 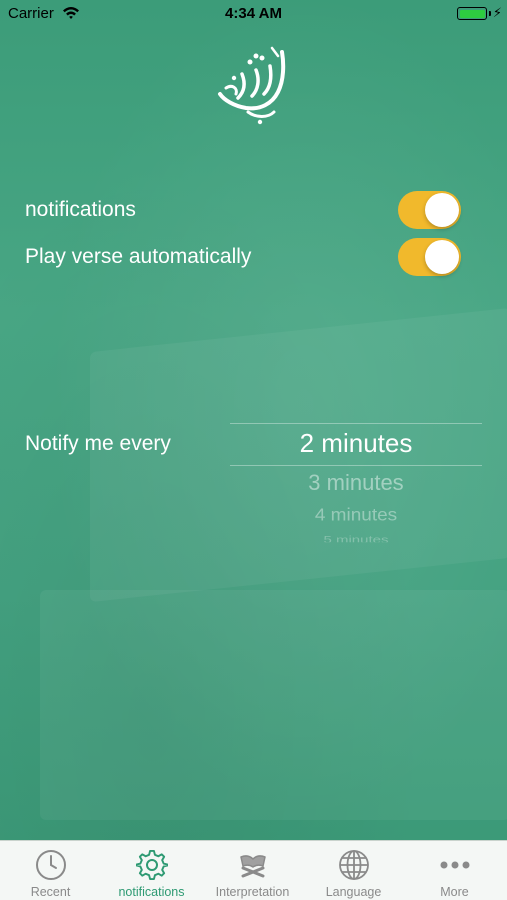 What do you see at coordinates (151, 865) in the screenshot?
I see `gear-icon` at bounding box center [151, 865].